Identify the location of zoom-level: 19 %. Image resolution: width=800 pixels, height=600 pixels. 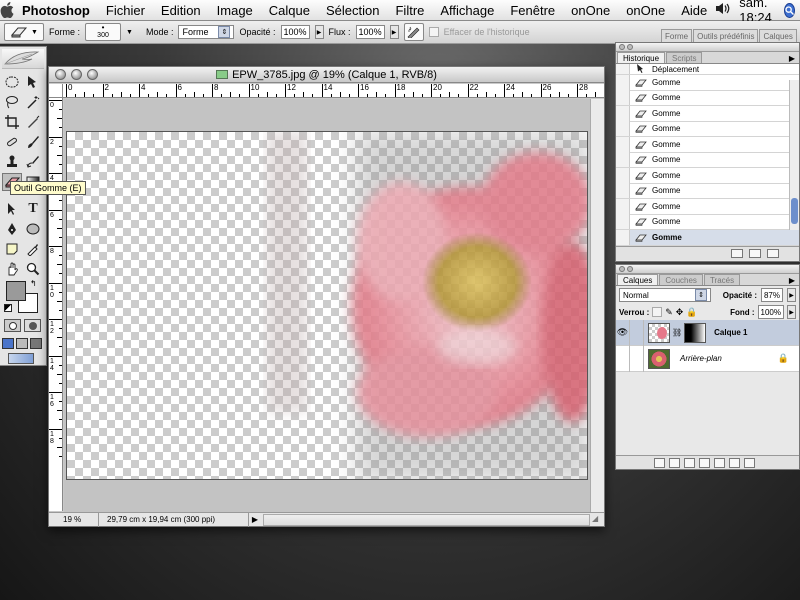
(74, 519).